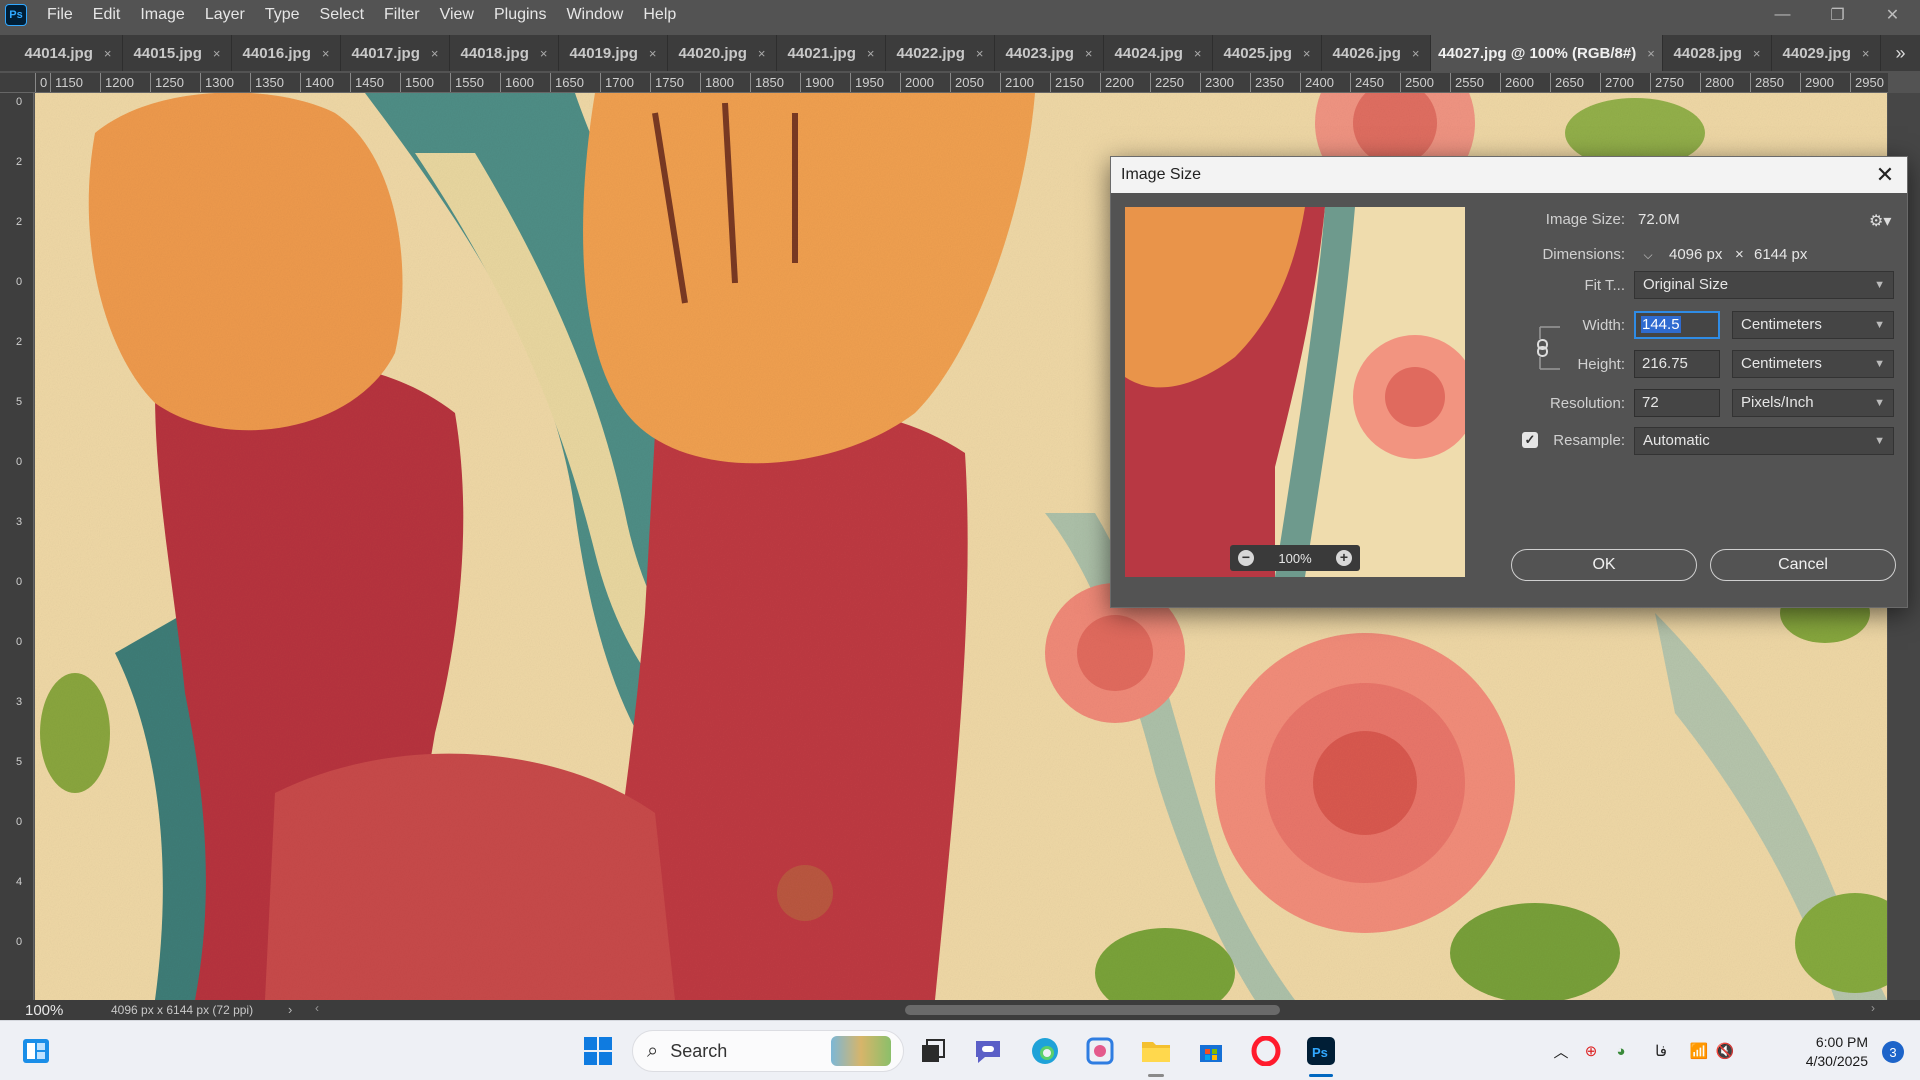 The width and height of the screenshot is (1920, 1080). Describe the element at coordinates (1604, 565) in the screenshot. I see `ok-button: OK` at that location.